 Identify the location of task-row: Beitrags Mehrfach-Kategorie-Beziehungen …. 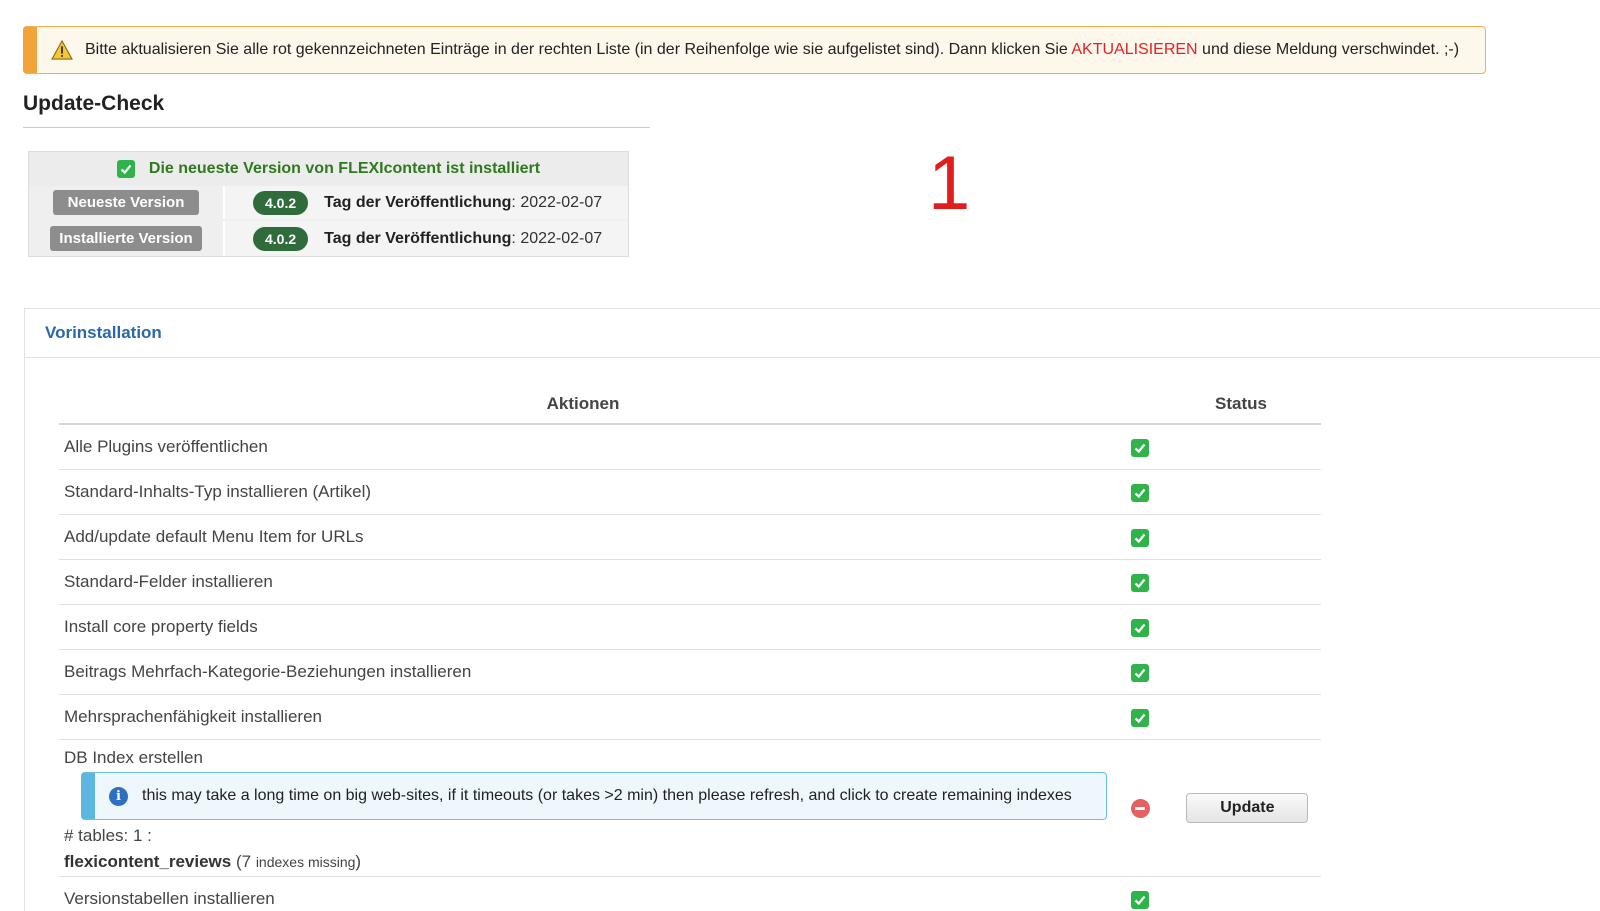
(690, 672).